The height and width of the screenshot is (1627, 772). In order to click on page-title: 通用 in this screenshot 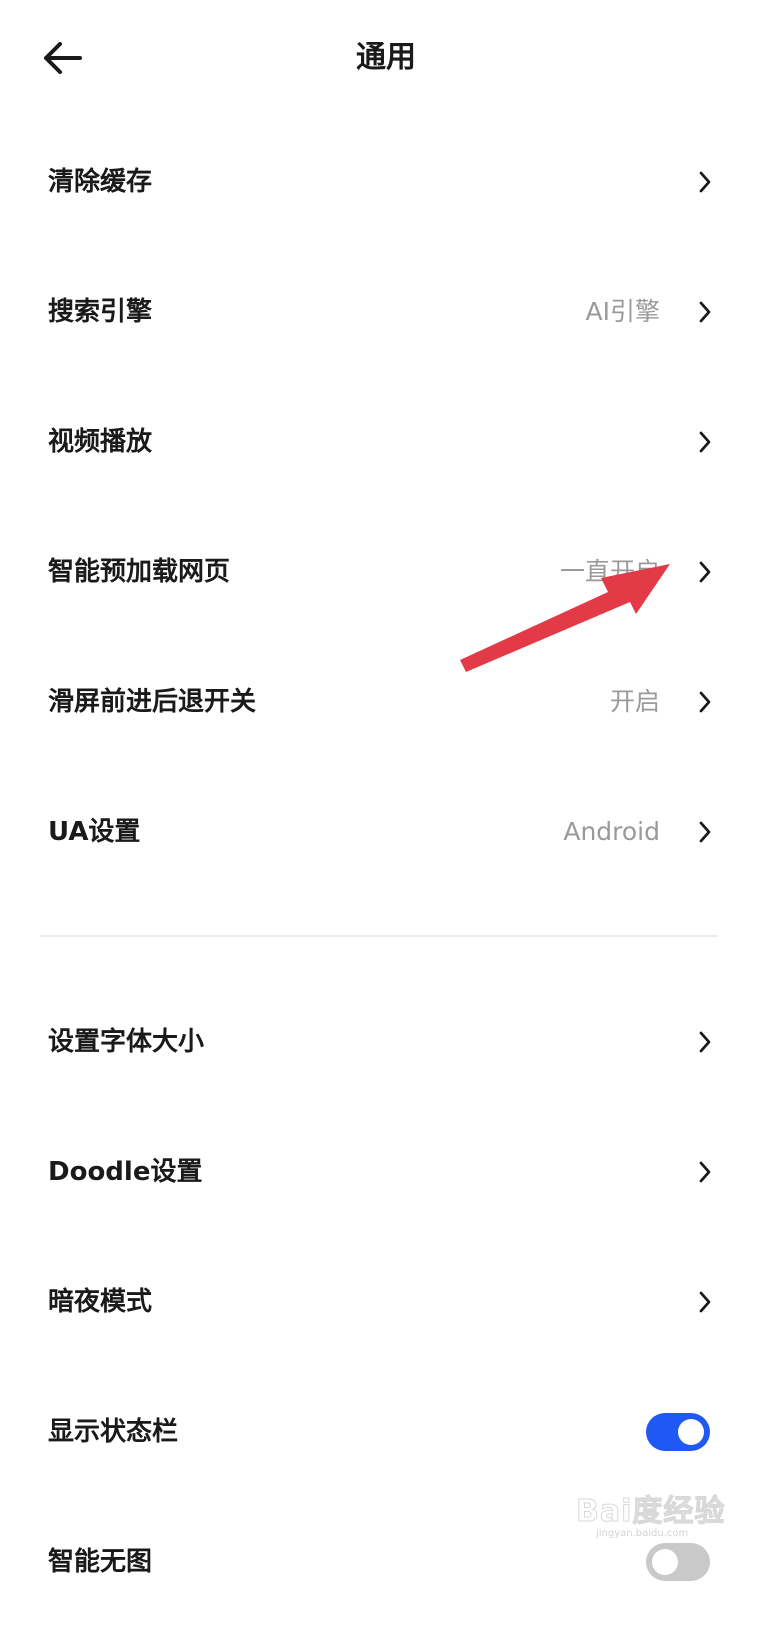, I will do `click(386, 57)`.